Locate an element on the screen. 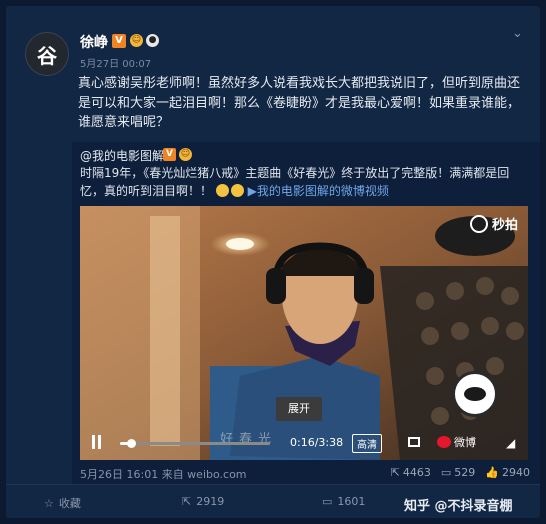 This screenshot has width=546, height=524. expand-tooltip: 展开 is located at coordinates (299, 409).